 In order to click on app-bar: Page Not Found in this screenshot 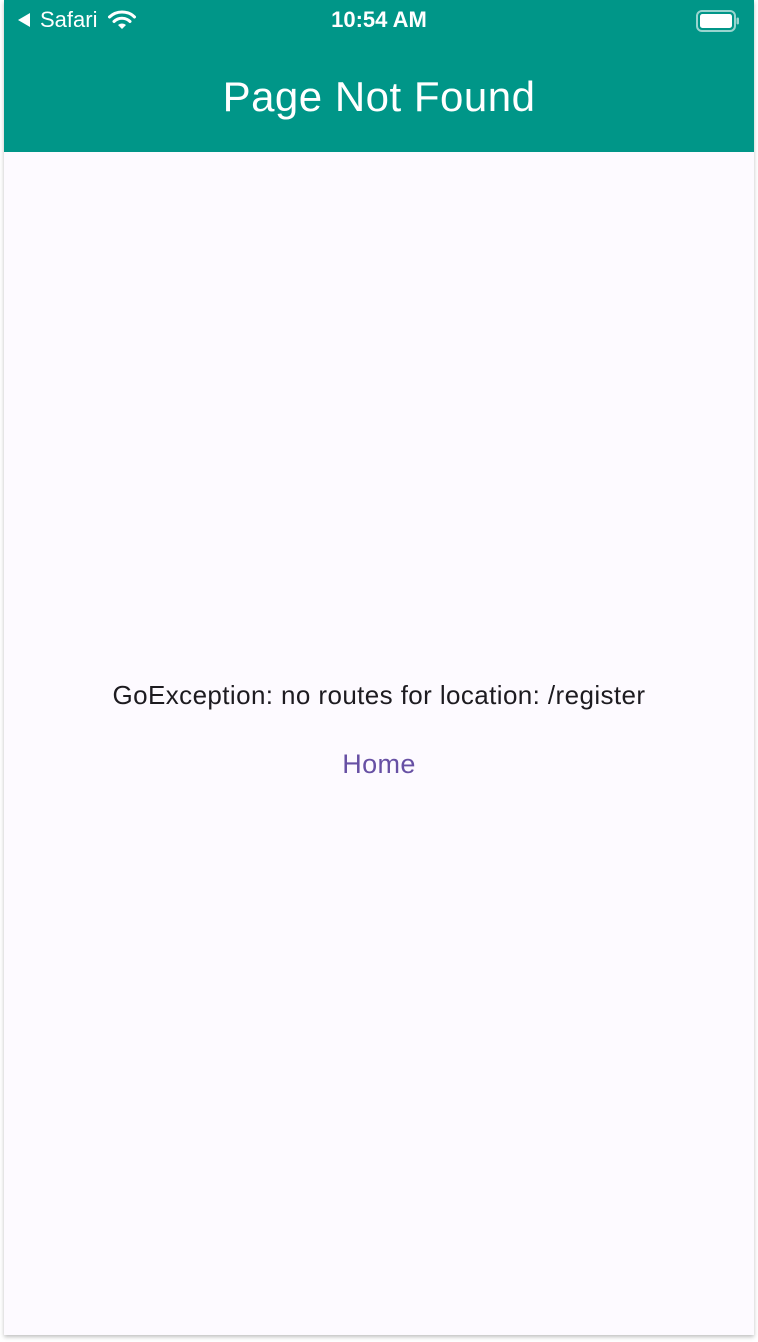, I will do `click(379, 96)`.